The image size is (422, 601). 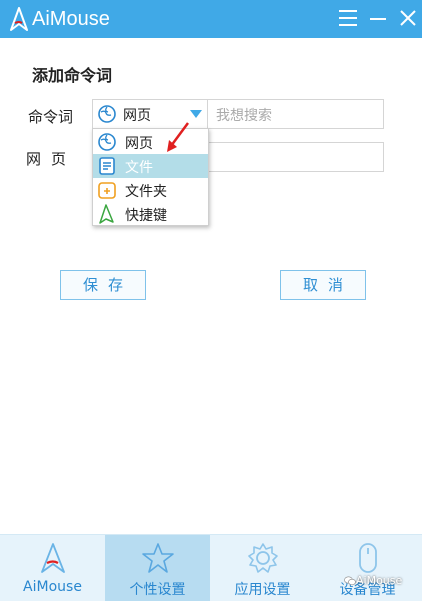 I want to click on type-select-value: 网页, so click(x=137, y=116).